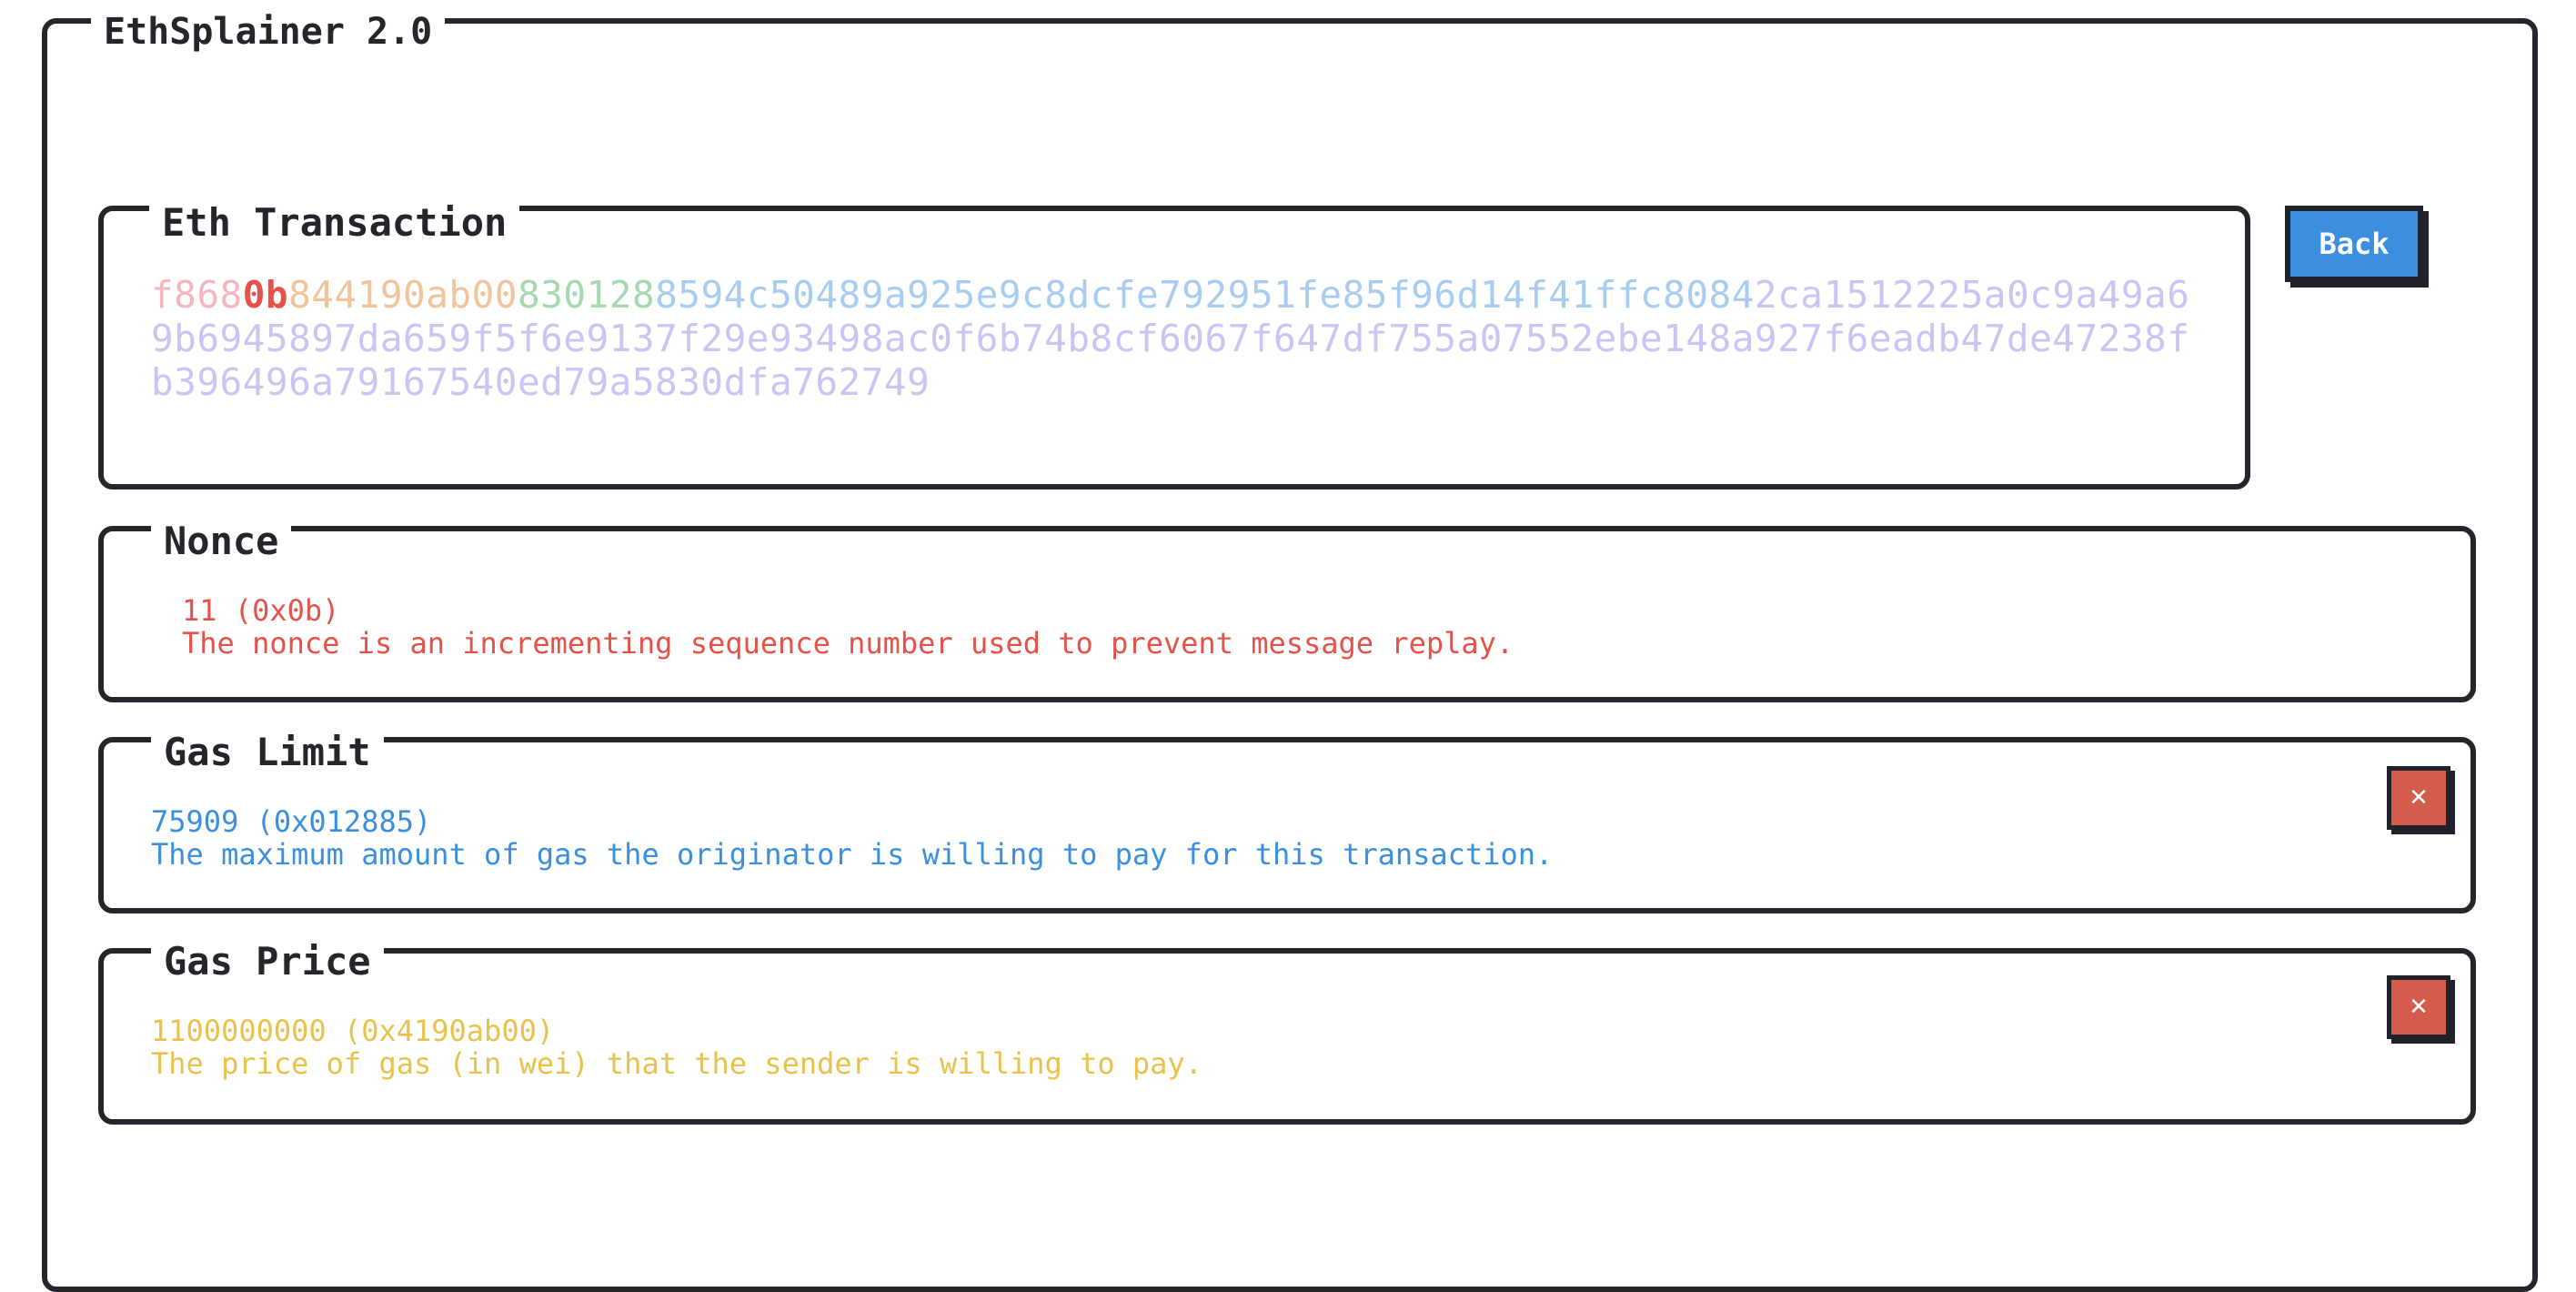 This screenshot has width=2576, height=1292. Describe the element at coordinates (267, 961) in the screenshot. I see `gas-price-title: Gas Price` at that location.